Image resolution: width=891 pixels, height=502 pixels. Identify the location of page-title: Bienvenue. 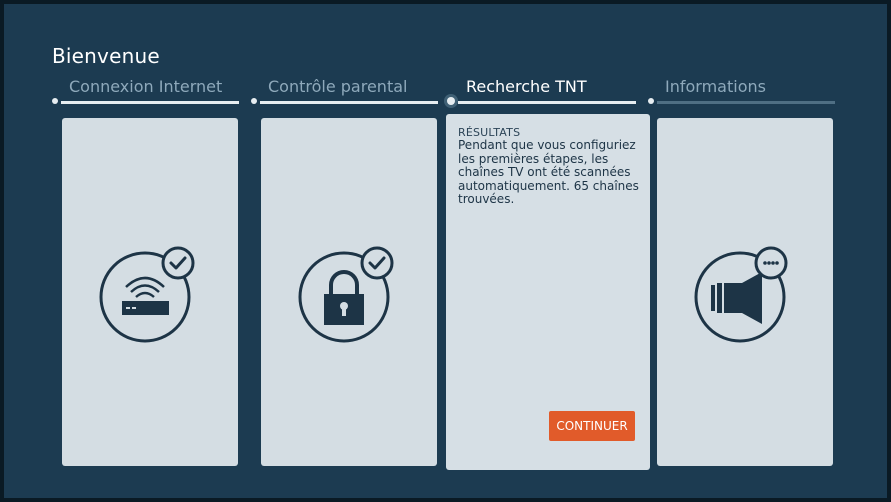
(106, 56).